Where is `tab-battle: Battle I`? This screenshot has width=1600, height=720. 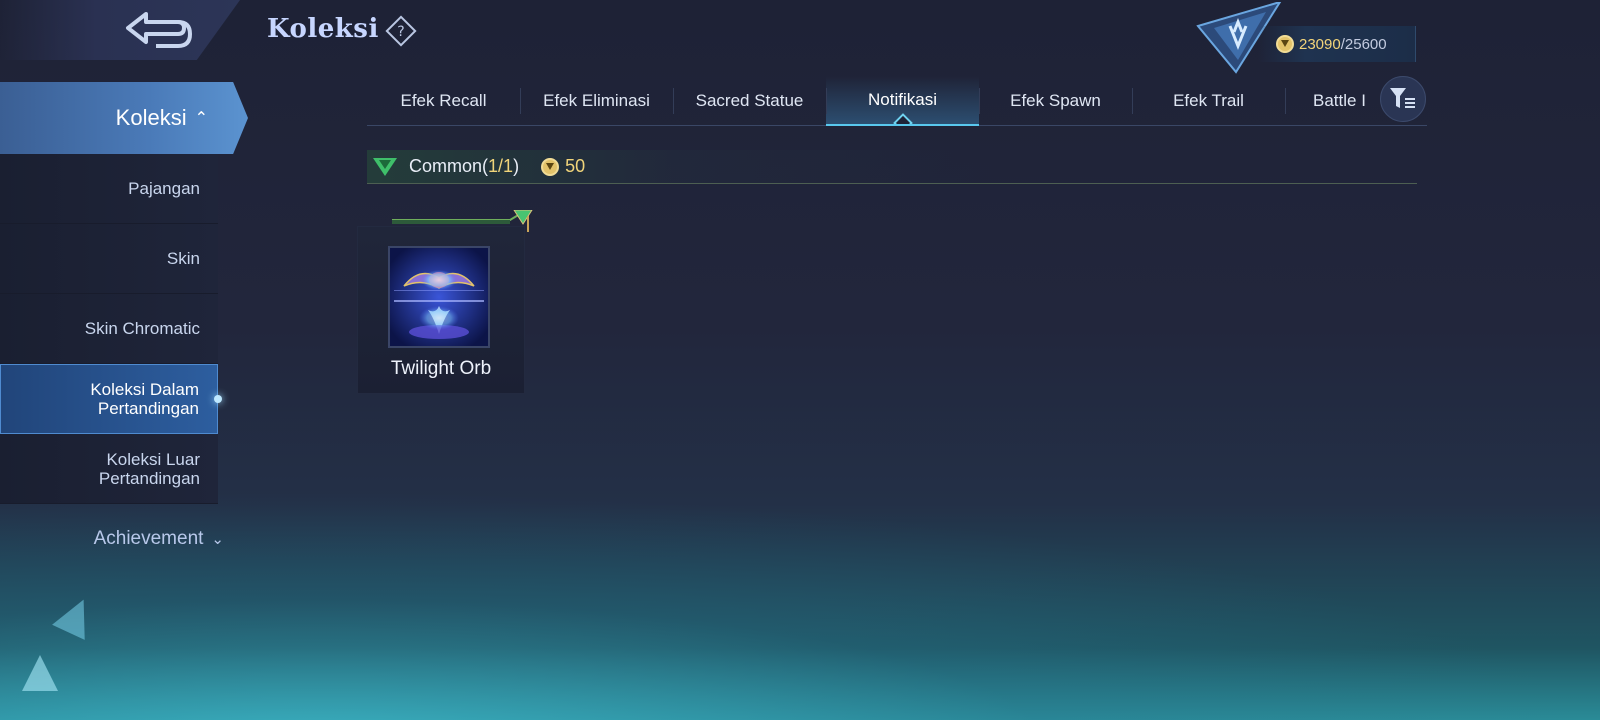 tab-battle: Battle I is located at coordinates (1335, 101).